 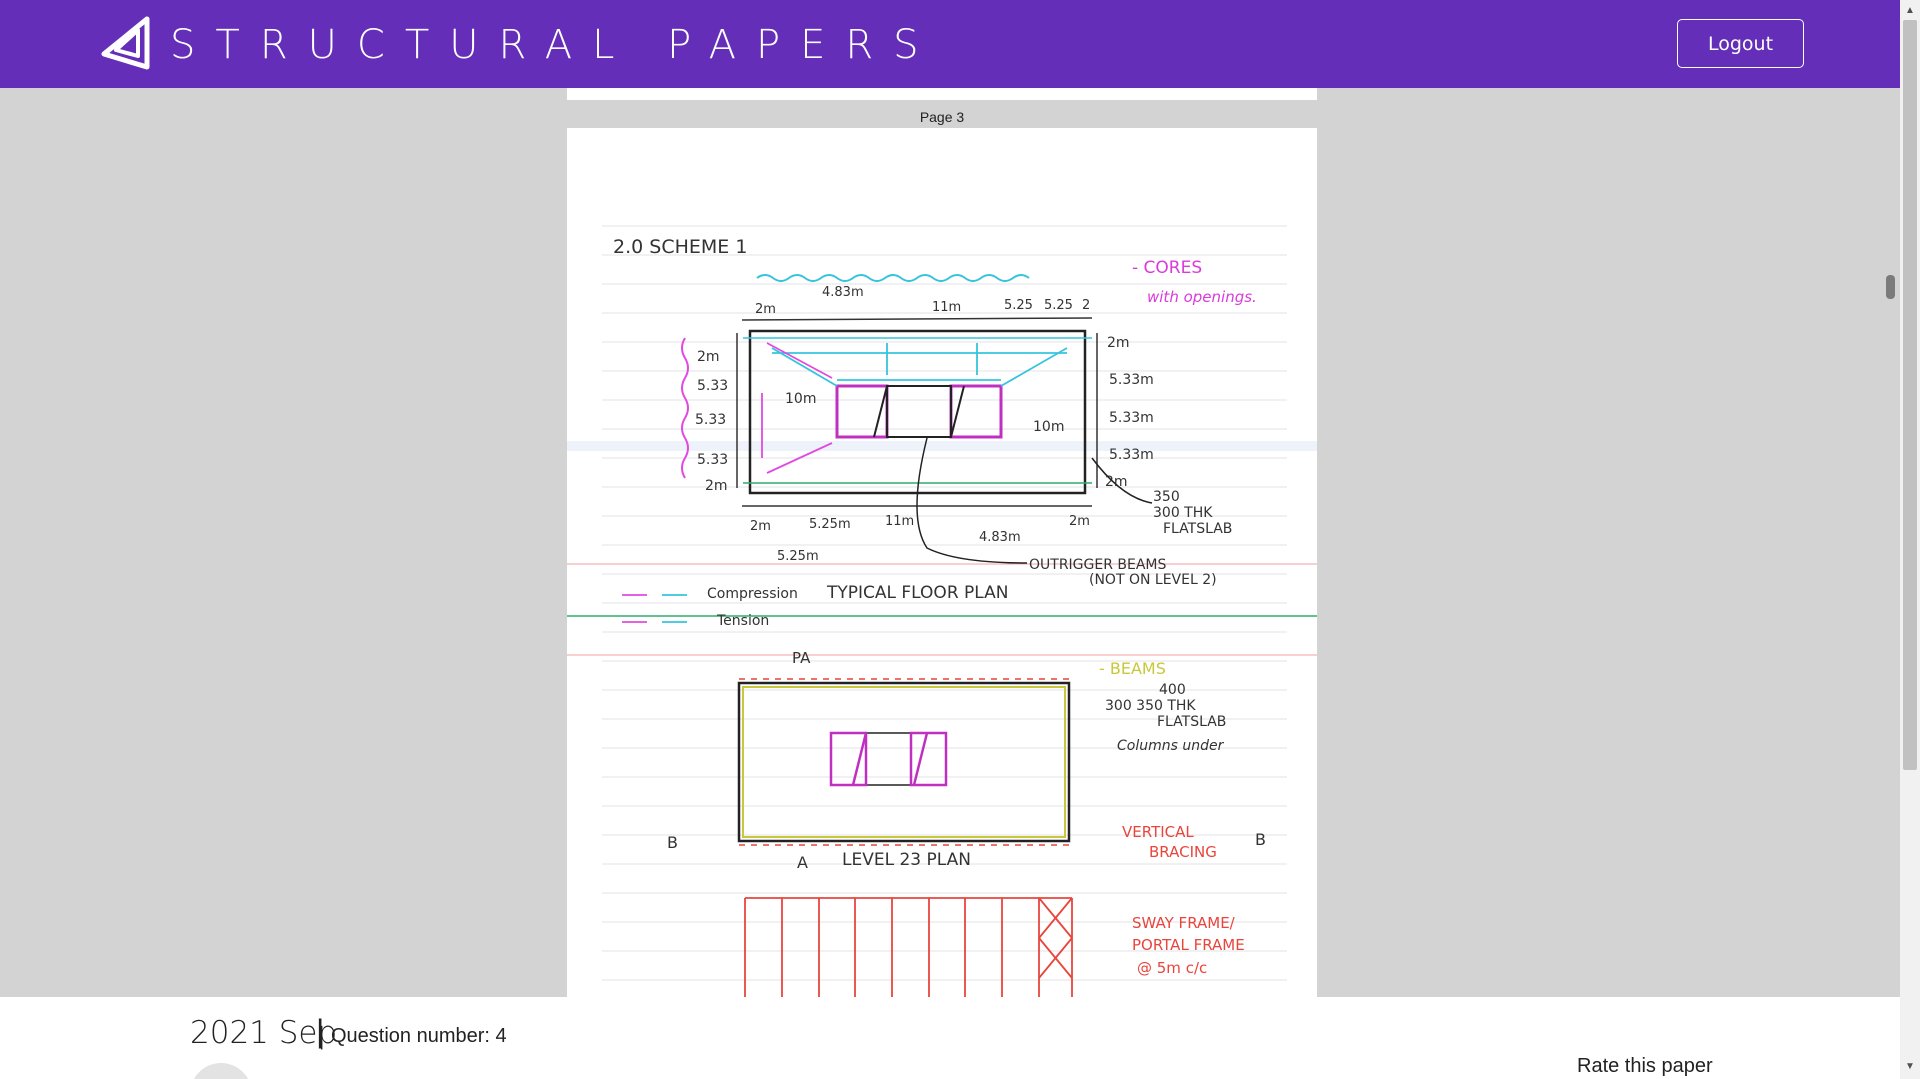 What do you see at coordinates (1172, 690) in the screenshot?
I see `slab2-note: 400` at bounding box center [1172, 690].